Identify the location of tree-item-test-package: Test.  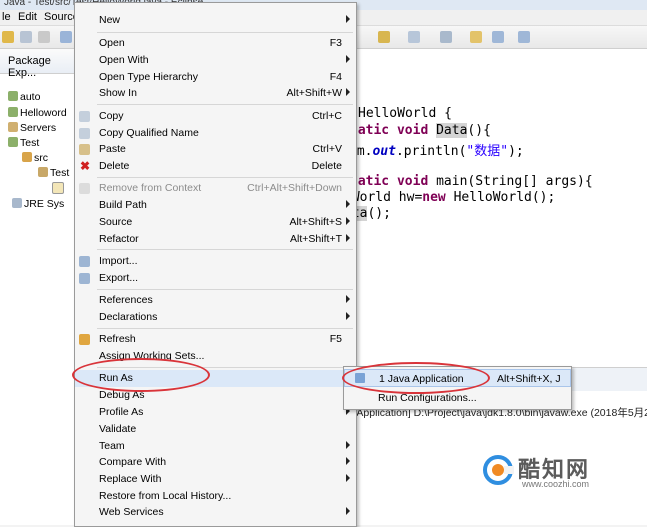
(53, 173).